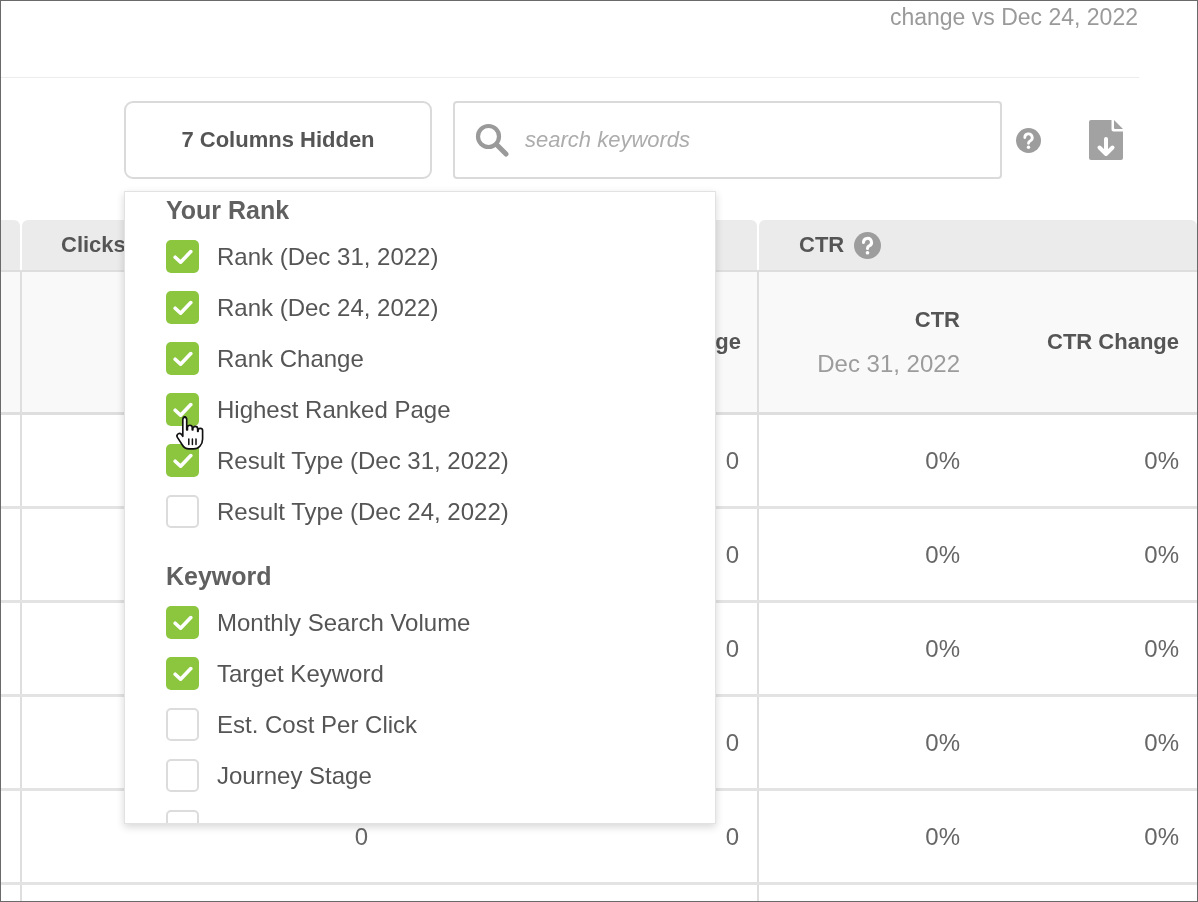 Image resolution: width=1198 pixels, height=902 pixels. I want to click on search-field: search keywords, so click(727, 140).